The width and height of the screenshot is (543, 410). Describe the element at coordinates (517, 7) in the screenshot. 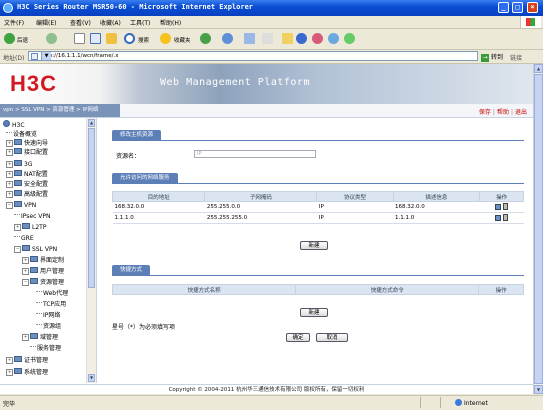

I see `maximize-button: □` at that location.